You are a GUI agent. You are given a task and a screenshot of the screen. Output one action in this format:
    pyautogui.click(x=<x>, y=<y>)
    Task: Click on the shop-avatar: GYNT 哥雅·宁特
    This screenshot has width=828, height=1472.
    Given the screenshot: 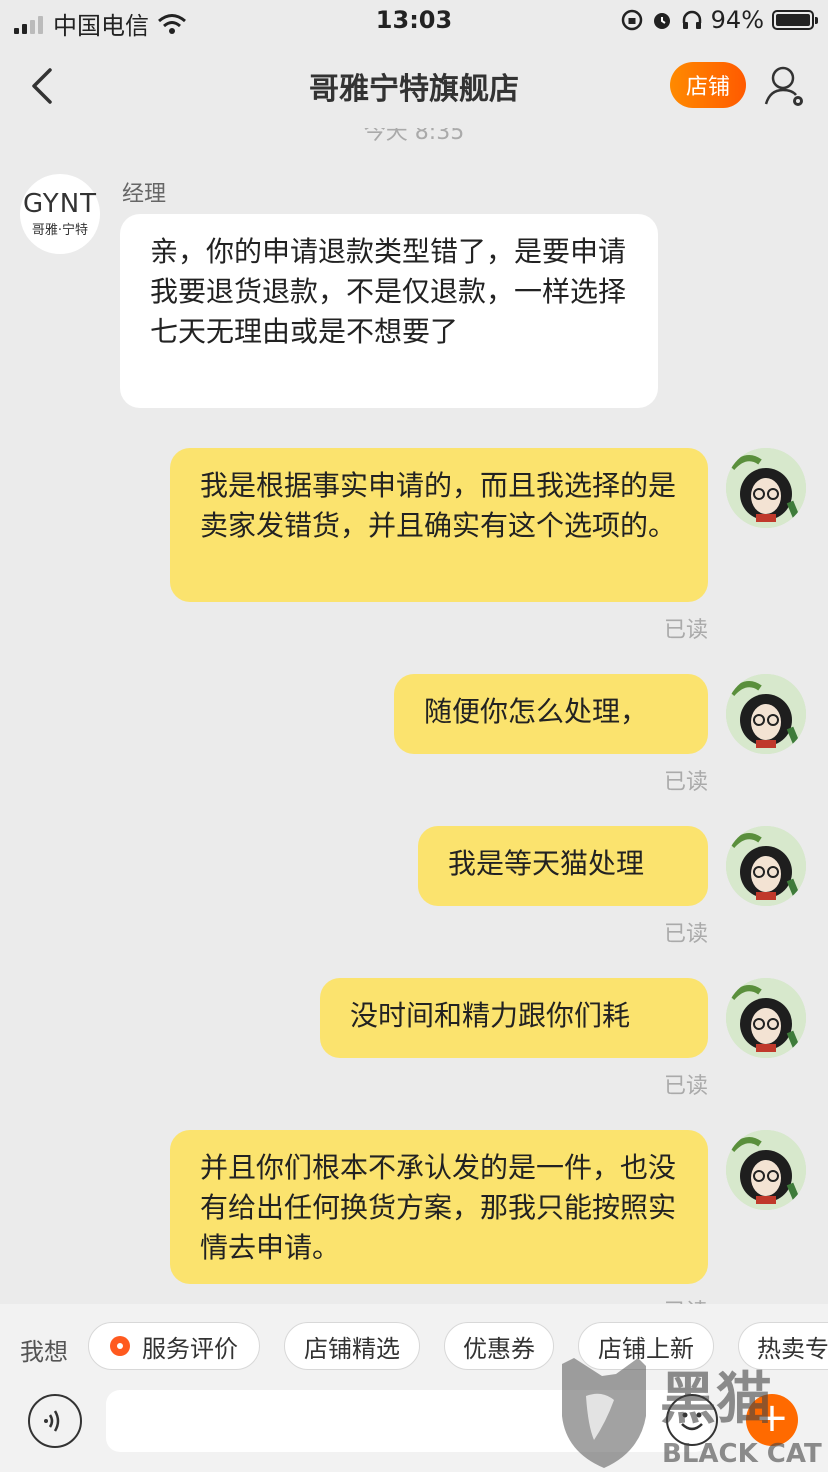 What is the action you would take?
    pyautogui.click(x=60, y=214)
    